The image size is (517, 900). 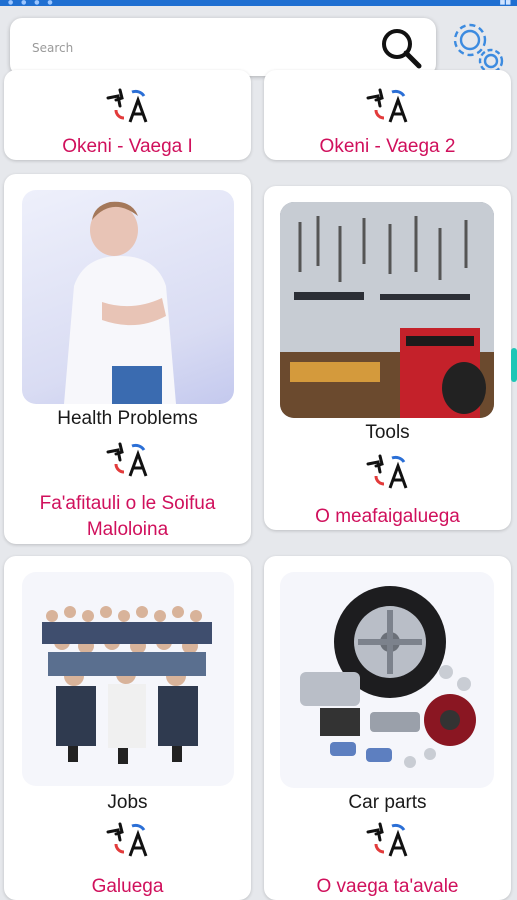 What do you see at coordinates (387, 146) in the screenshot?
I see `card-label-samoan: Okeni - Vaega 2` at bounding box center [387, 146].